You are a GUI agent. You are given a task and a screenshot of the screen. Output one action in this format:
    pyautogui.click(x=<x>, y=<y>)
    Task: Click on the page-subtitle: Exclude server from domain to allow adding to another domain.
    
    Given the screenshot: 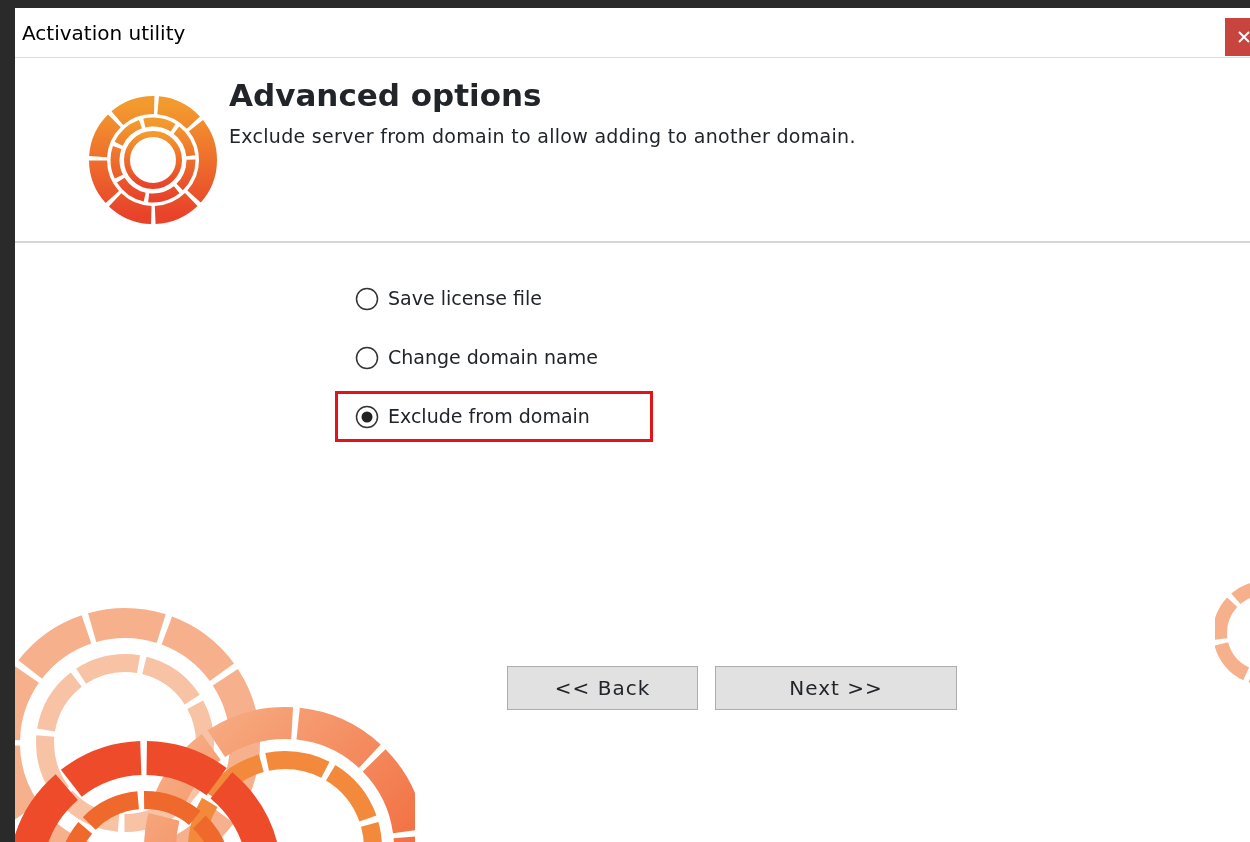 What is the action you would take?
    pyautogui.click(x=542, y=137)
    